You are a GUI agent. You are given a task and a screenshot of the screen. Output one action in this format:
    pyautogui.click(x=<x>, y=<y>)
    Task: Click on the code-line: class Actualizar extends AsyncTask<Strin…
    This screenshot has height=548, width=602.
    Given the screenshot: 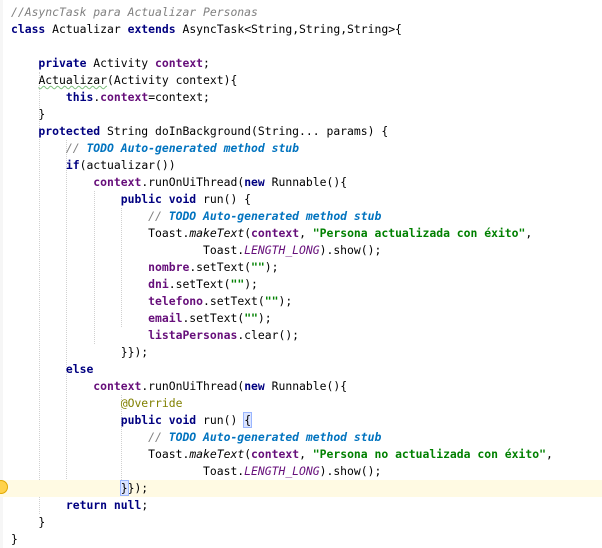 What is the action you would take?
    pyautogui.click(x=301, y=29)
    